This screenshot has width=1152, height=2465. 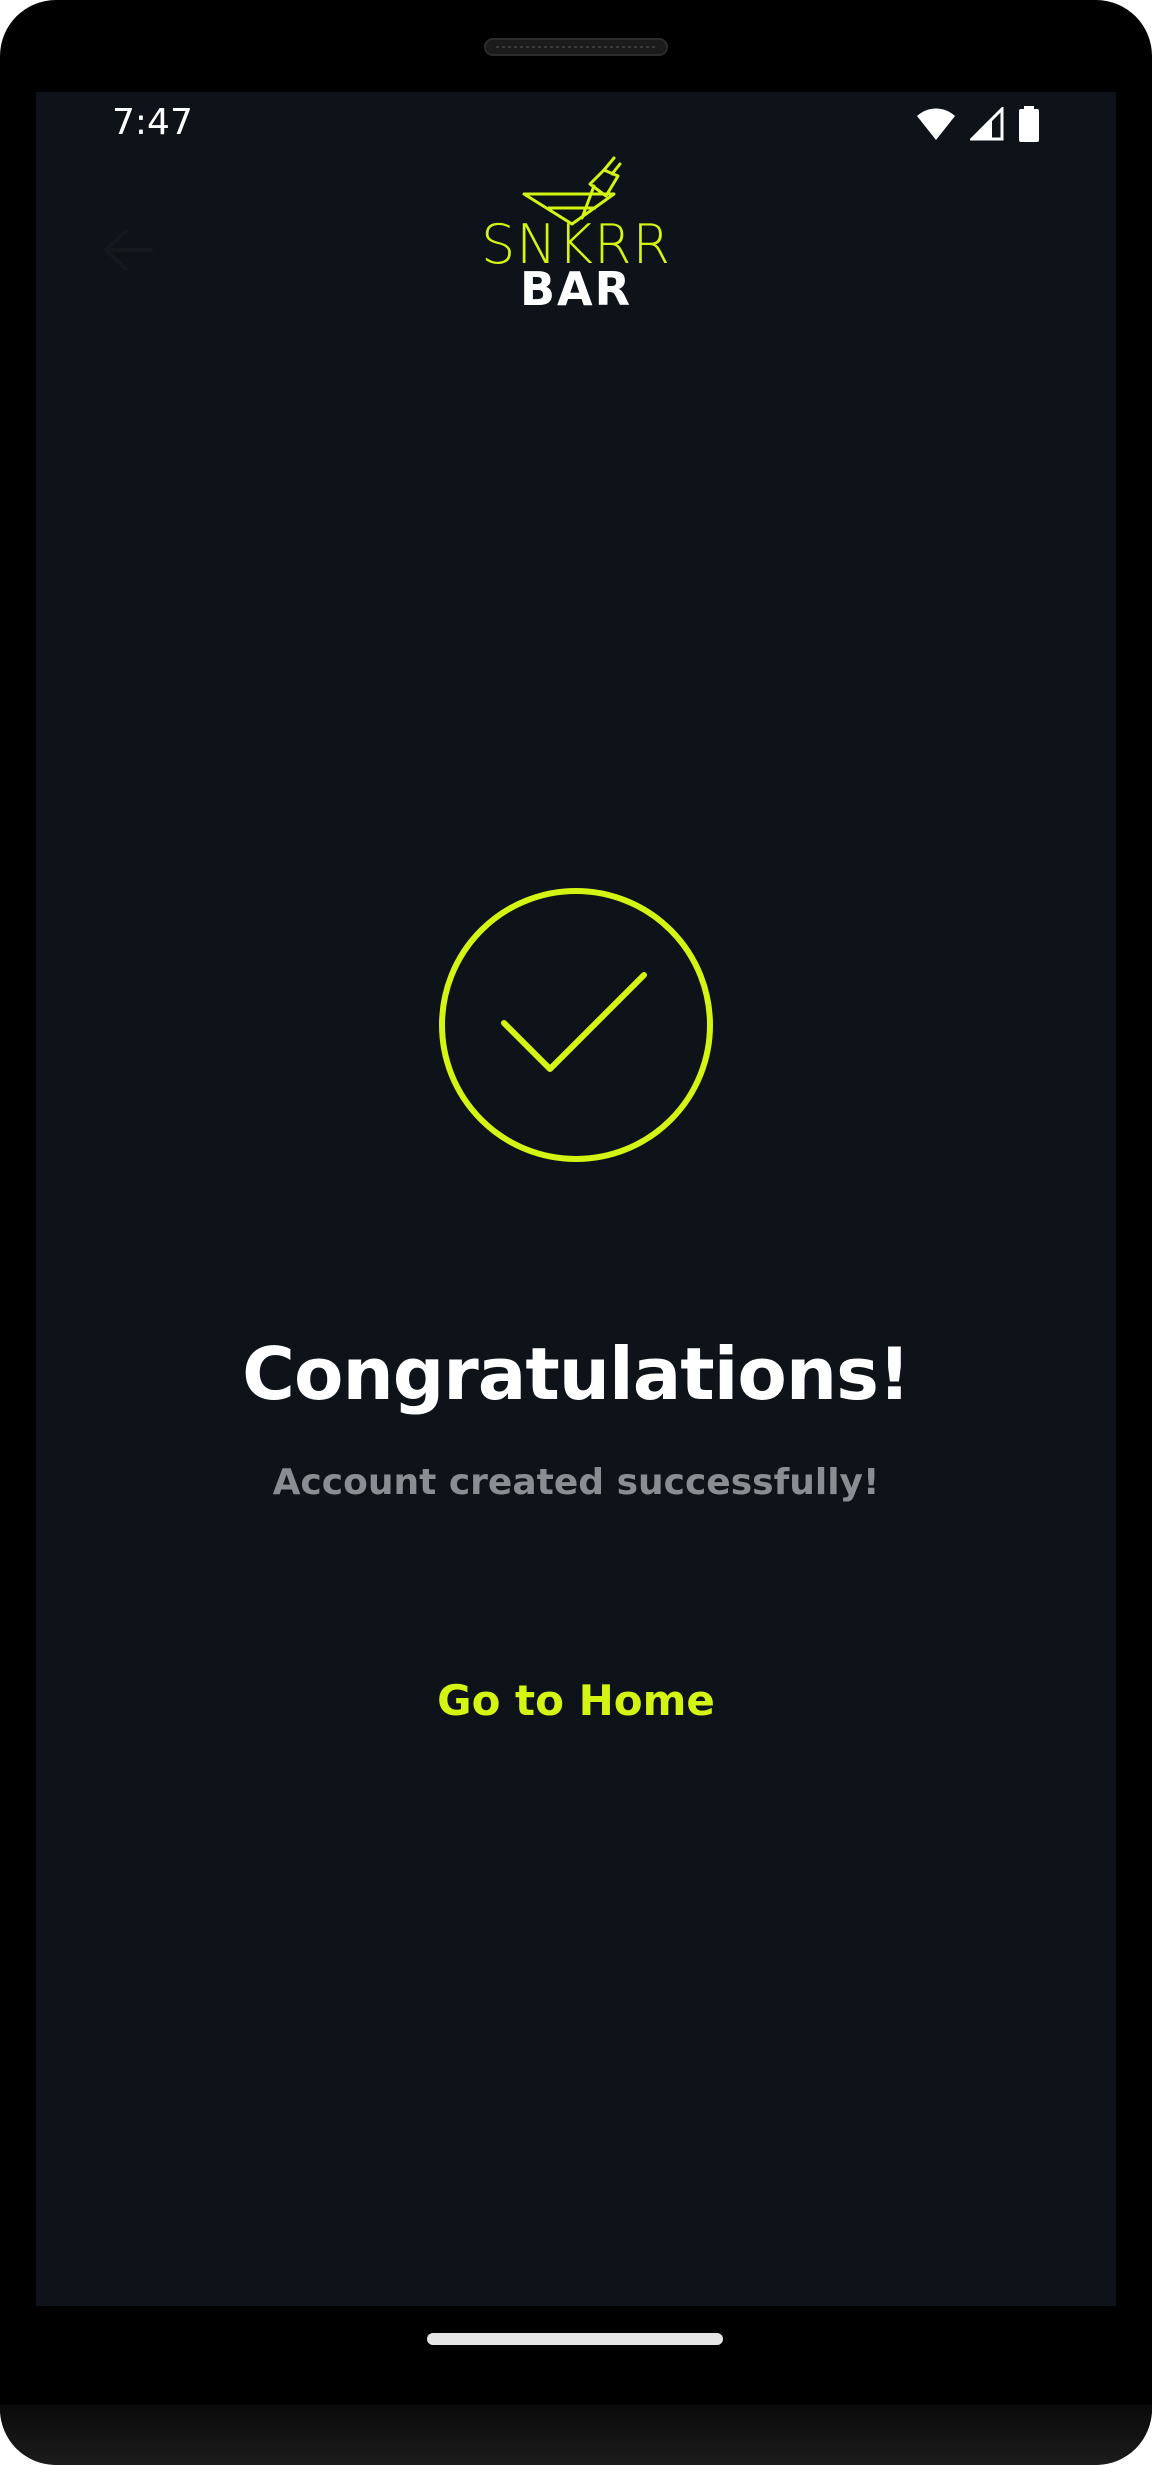 What do you see at coordinates (576, 127) in the screenshot?
I see `status-bar: 7:47` at bounding box center [576, 127].